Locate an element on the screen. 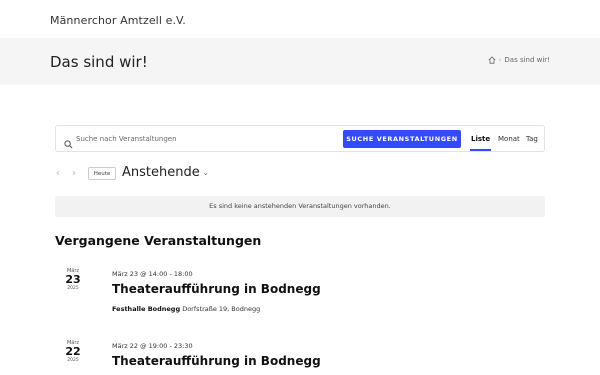 The height and width of the screenshot is (375, 600). event-date-tag: März 22 2025 is located at coordinates (73, 351).